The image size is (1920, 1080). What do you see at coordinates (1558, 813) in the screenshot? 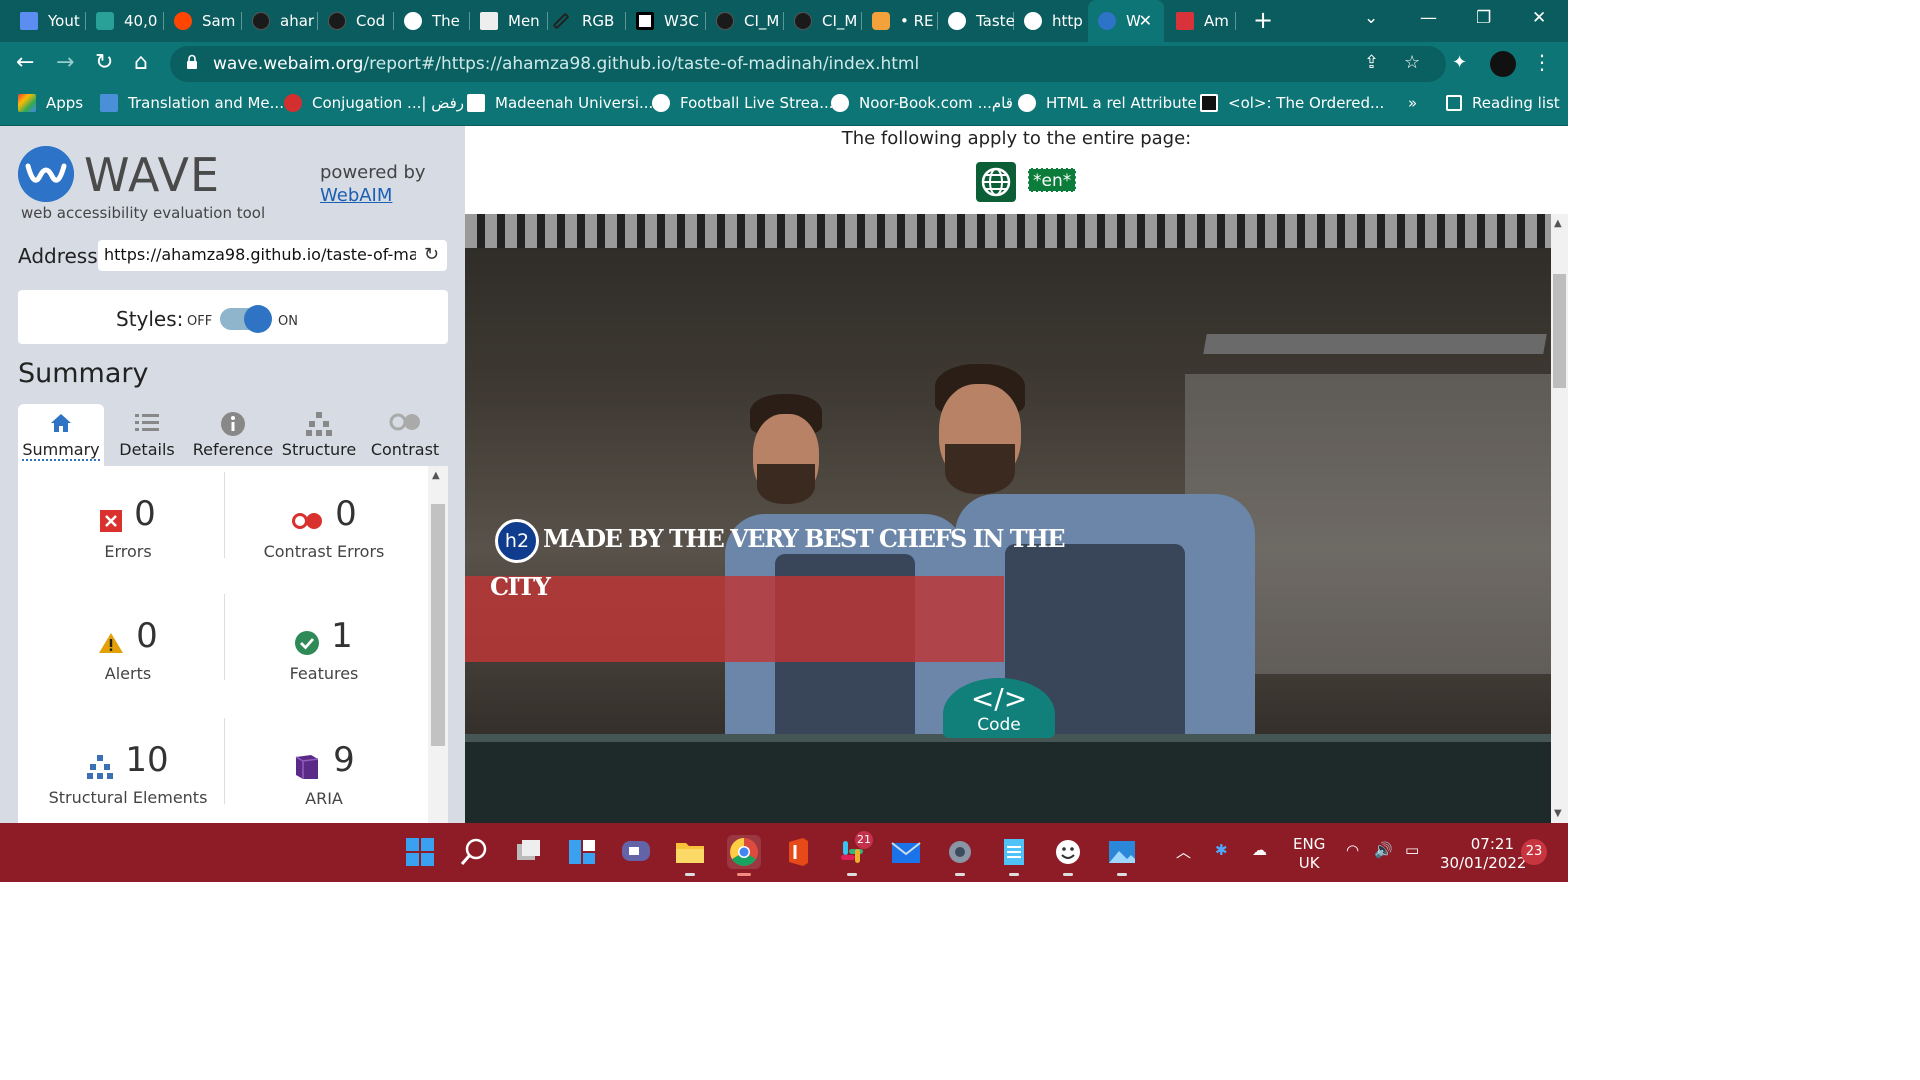
I see `scroll-down-arrow-icon: ▼` at bounding box center [1558, 813].